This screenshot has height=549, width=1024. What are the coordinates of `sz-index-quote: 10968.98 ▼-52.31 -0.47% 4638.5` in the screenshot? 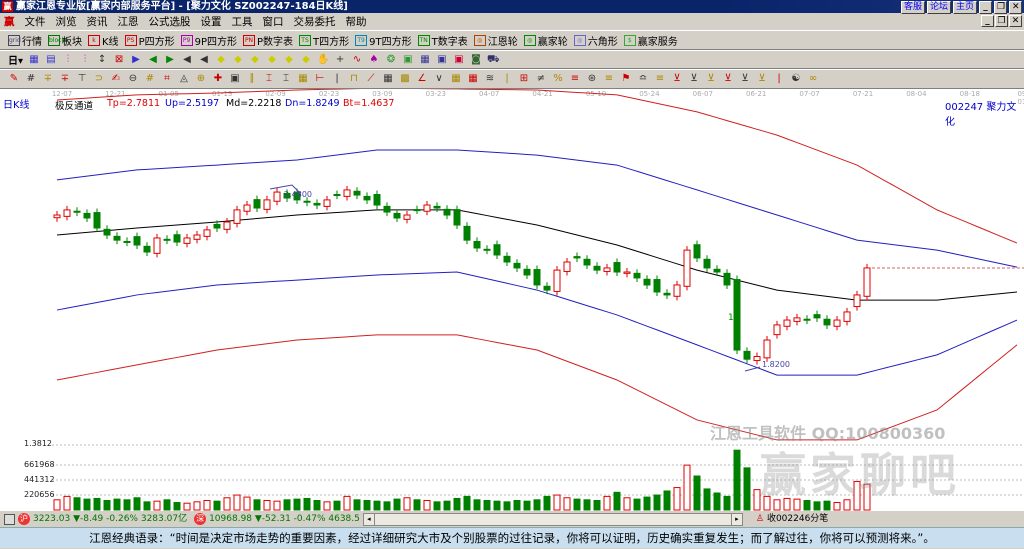 It's located at (284, 519).